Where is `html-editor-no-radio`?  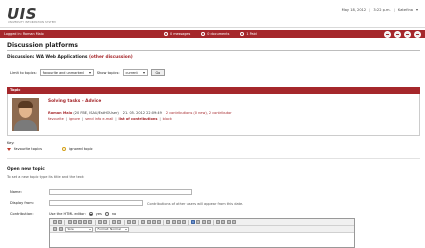 html-editor-no-radio is located at coordinates (106, 214).